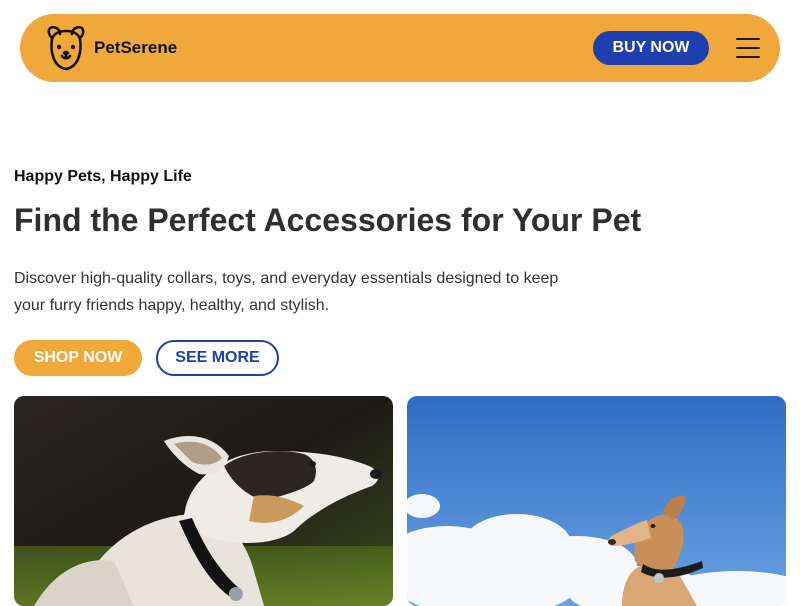 The image size is (800, 606). I want to click on hamburger-menu-icon, so click(748, 48).